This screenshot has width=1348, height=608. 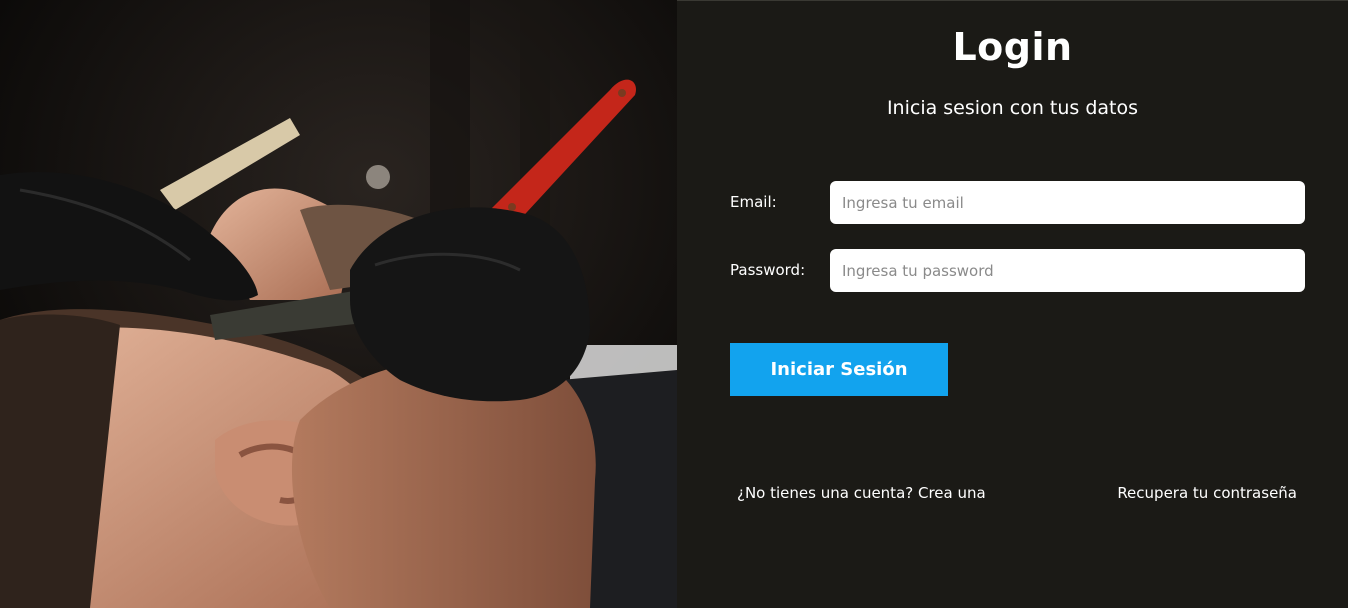 What do you see at coordinates (1067, 202) in the screenshot?
I see `email-field` at bounding box center [1067, 202].